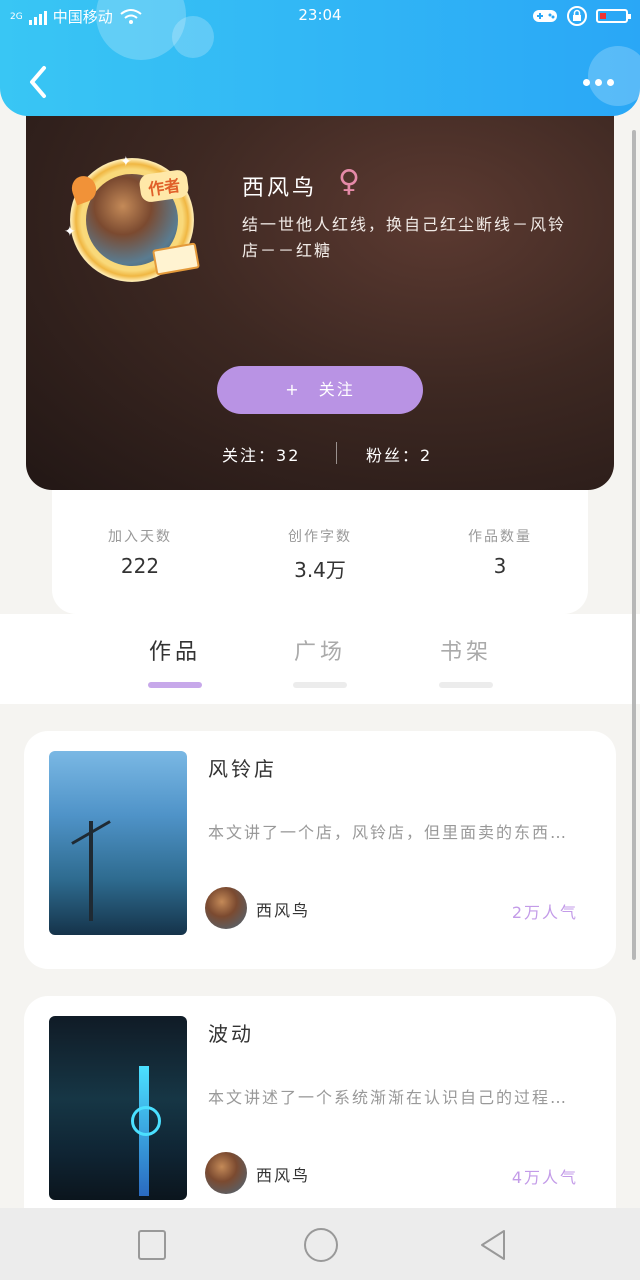 Image resolution: width=640 pixels, height=1280 pixels. I want to click on back-button, so click(40, 82).